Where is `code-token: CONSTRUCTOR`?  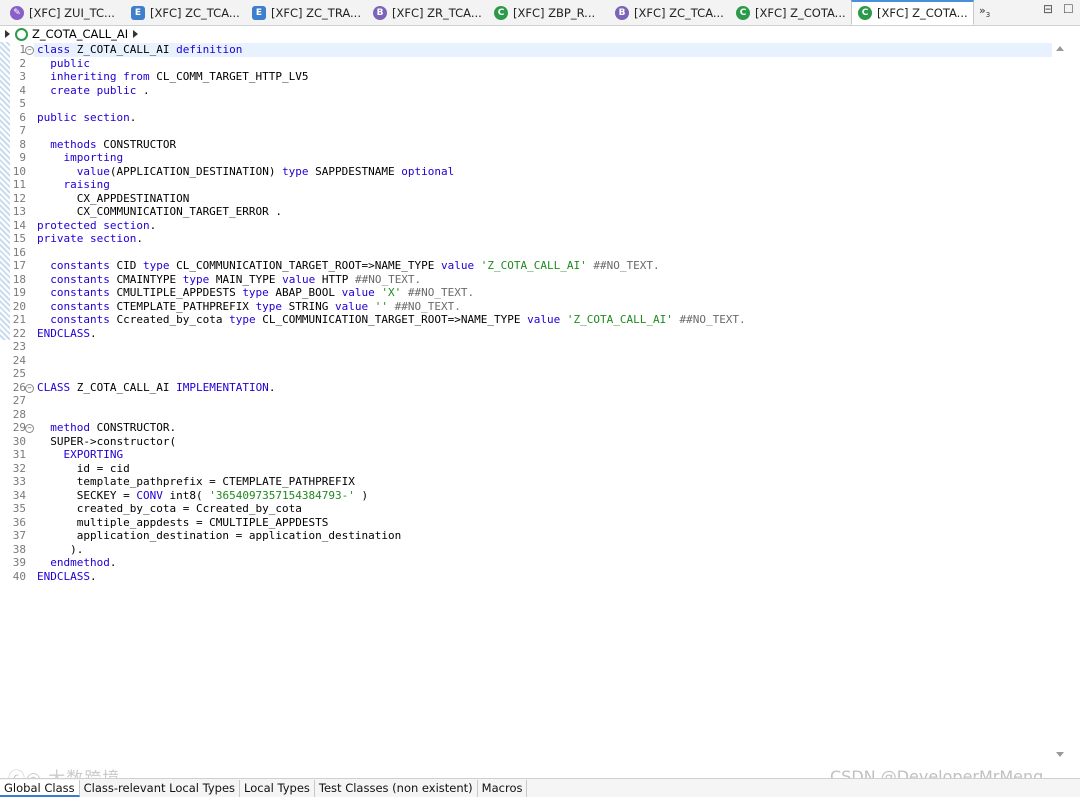 code-token: CONSTRUCTOR is located at coordinates (136, 144).